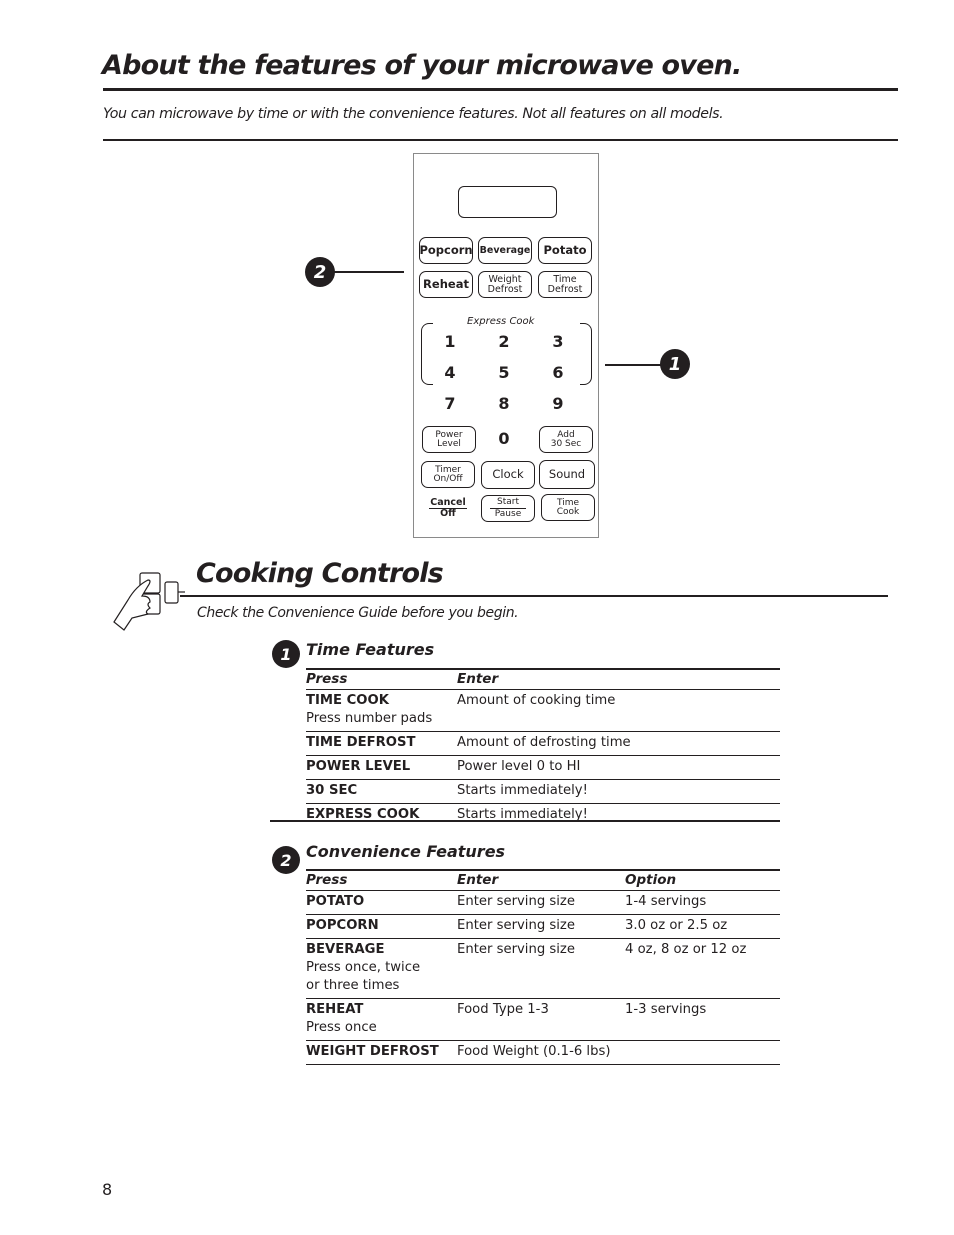  What do you see at coordinates (503, 1009) in the screenshot?
I see `enter-cell: Food Type 1-3` at bounding box center [503, 1009].